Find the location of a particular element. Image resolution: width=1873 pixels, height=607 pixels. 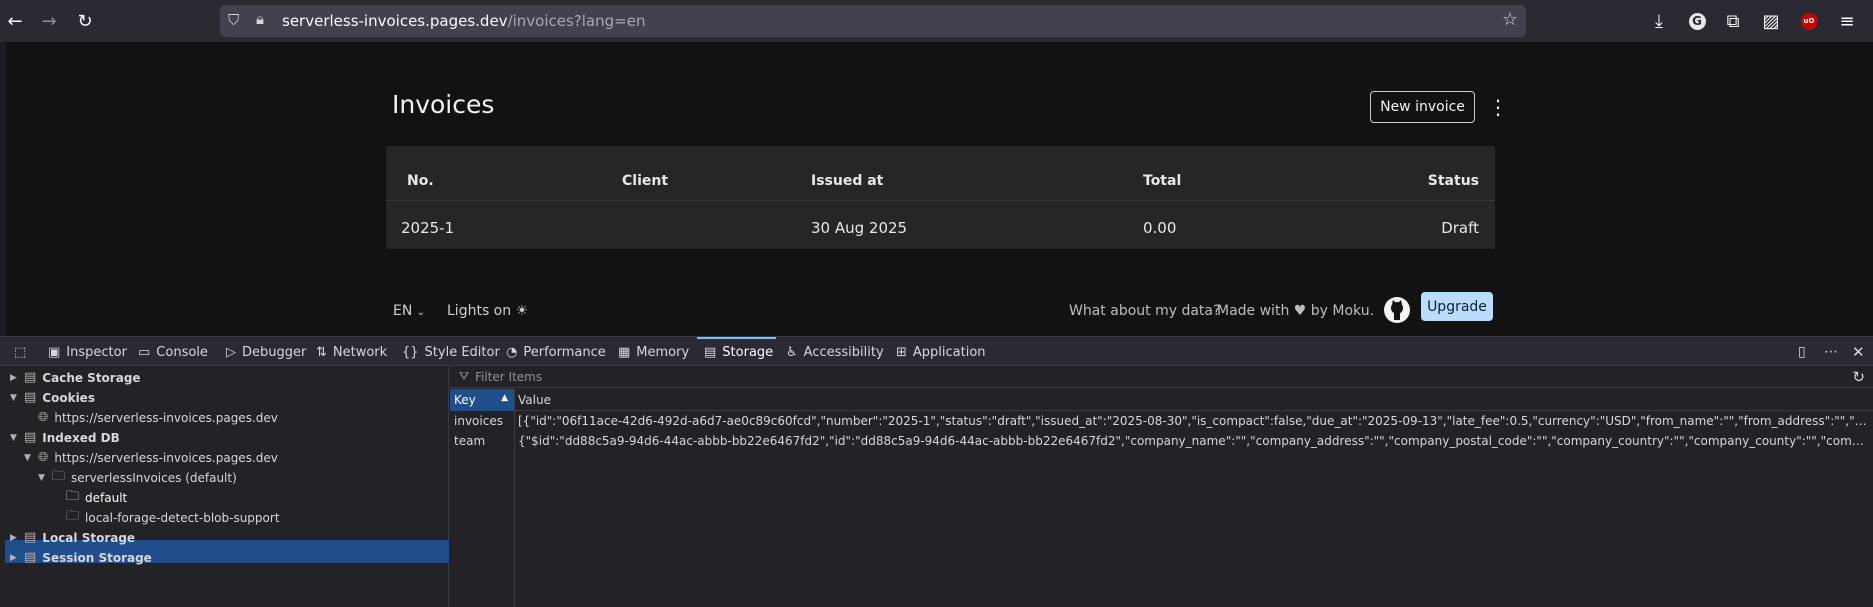

tab-console: ▭ Console is located at coordinates (173, 352).